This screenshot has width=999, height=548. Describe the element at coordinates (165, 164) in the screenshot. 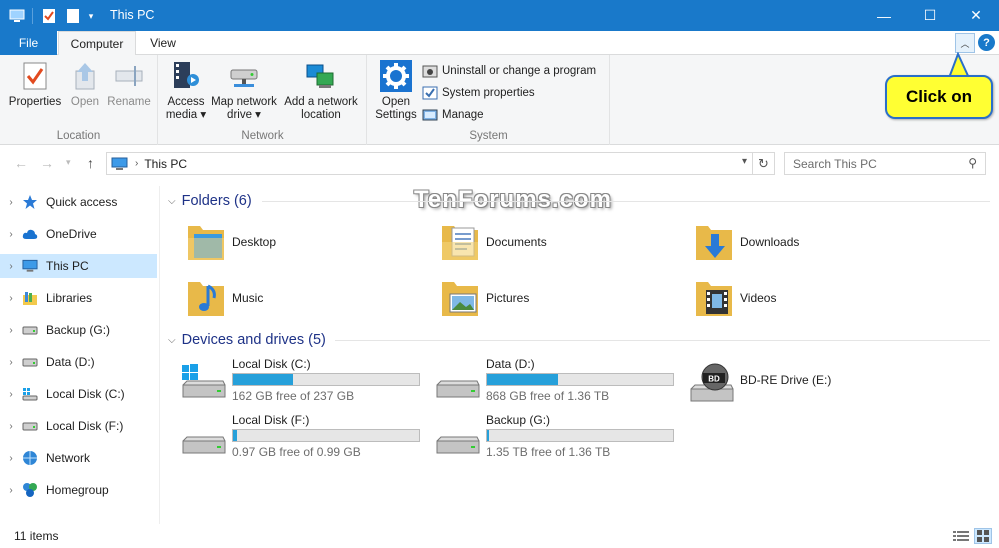

I see `breadcrumb-this-pc: This PC` at that location.